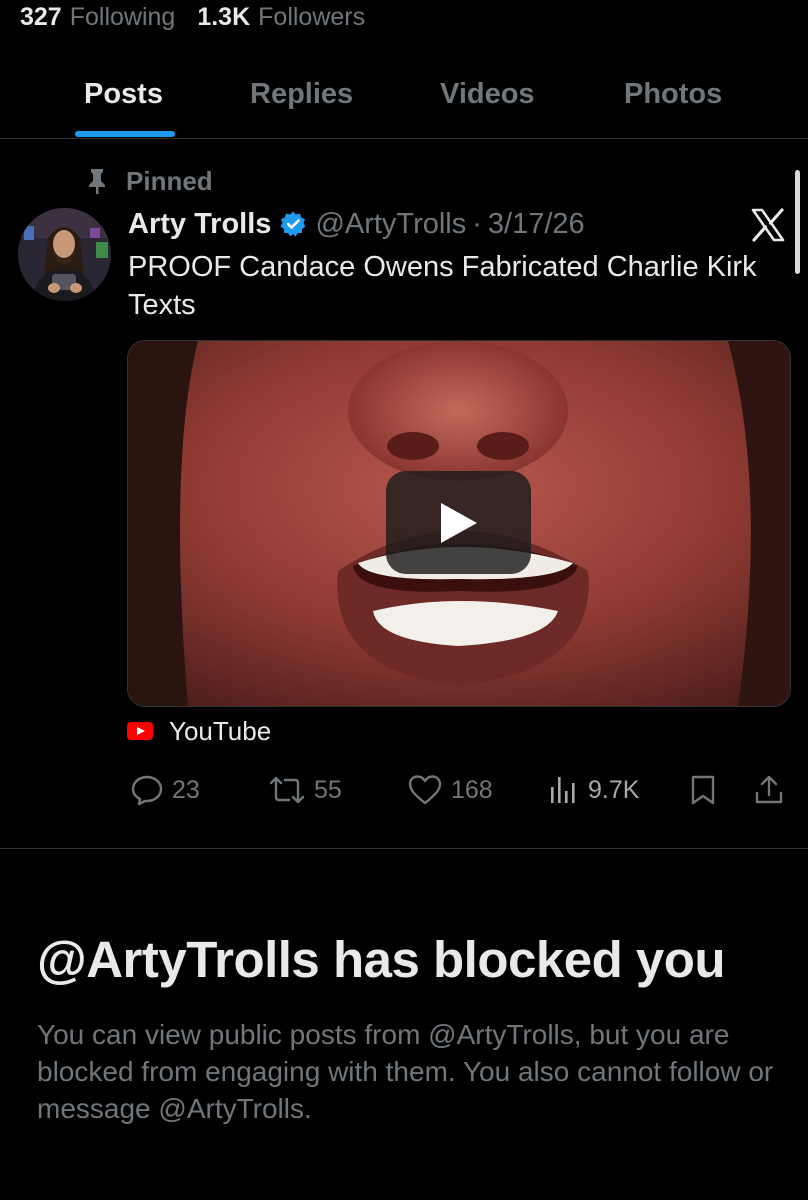 The height and width of the screenshot is (1200, 808). Describe the element at coordinates (123, 94) in the screenshot. I see `tab-posts: Posts` at that location.